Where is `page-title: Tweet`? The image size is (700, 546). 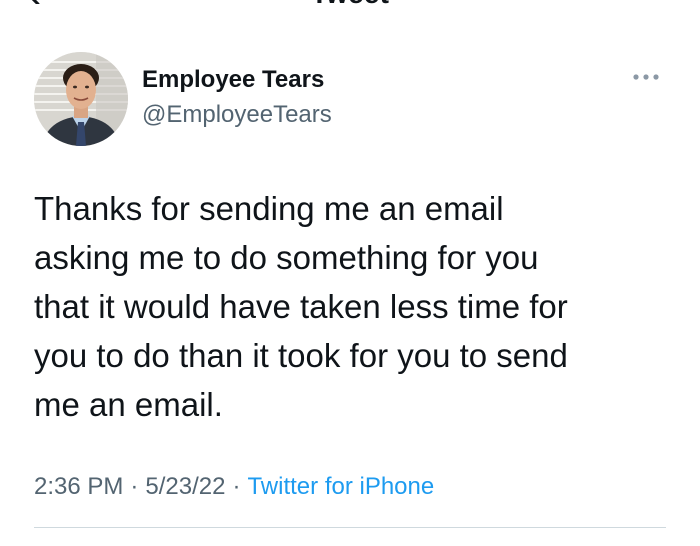
page-title: Tweet is located at coordinates (350, 5).